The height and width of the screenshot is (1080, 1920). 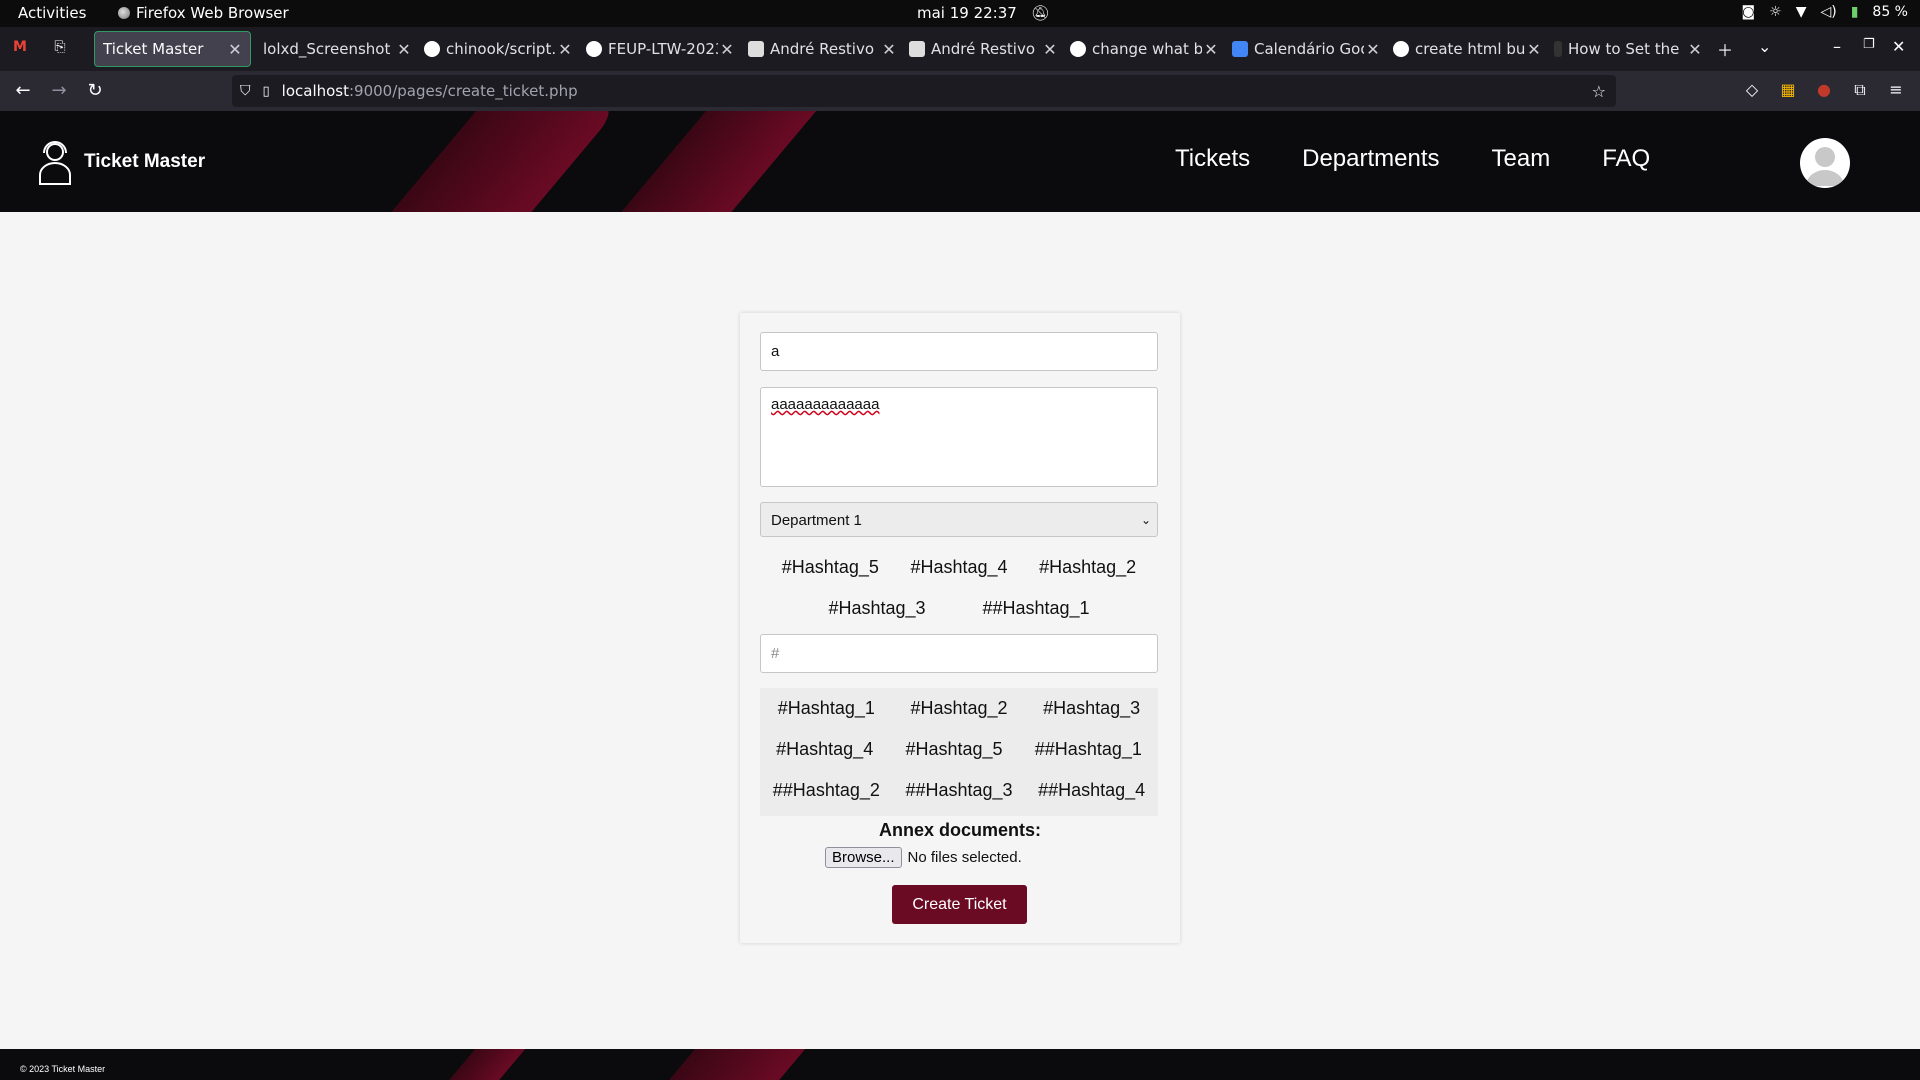 I want to click on tab-how-to-set: How to Set the ✕, so click(x=1629, y=49).